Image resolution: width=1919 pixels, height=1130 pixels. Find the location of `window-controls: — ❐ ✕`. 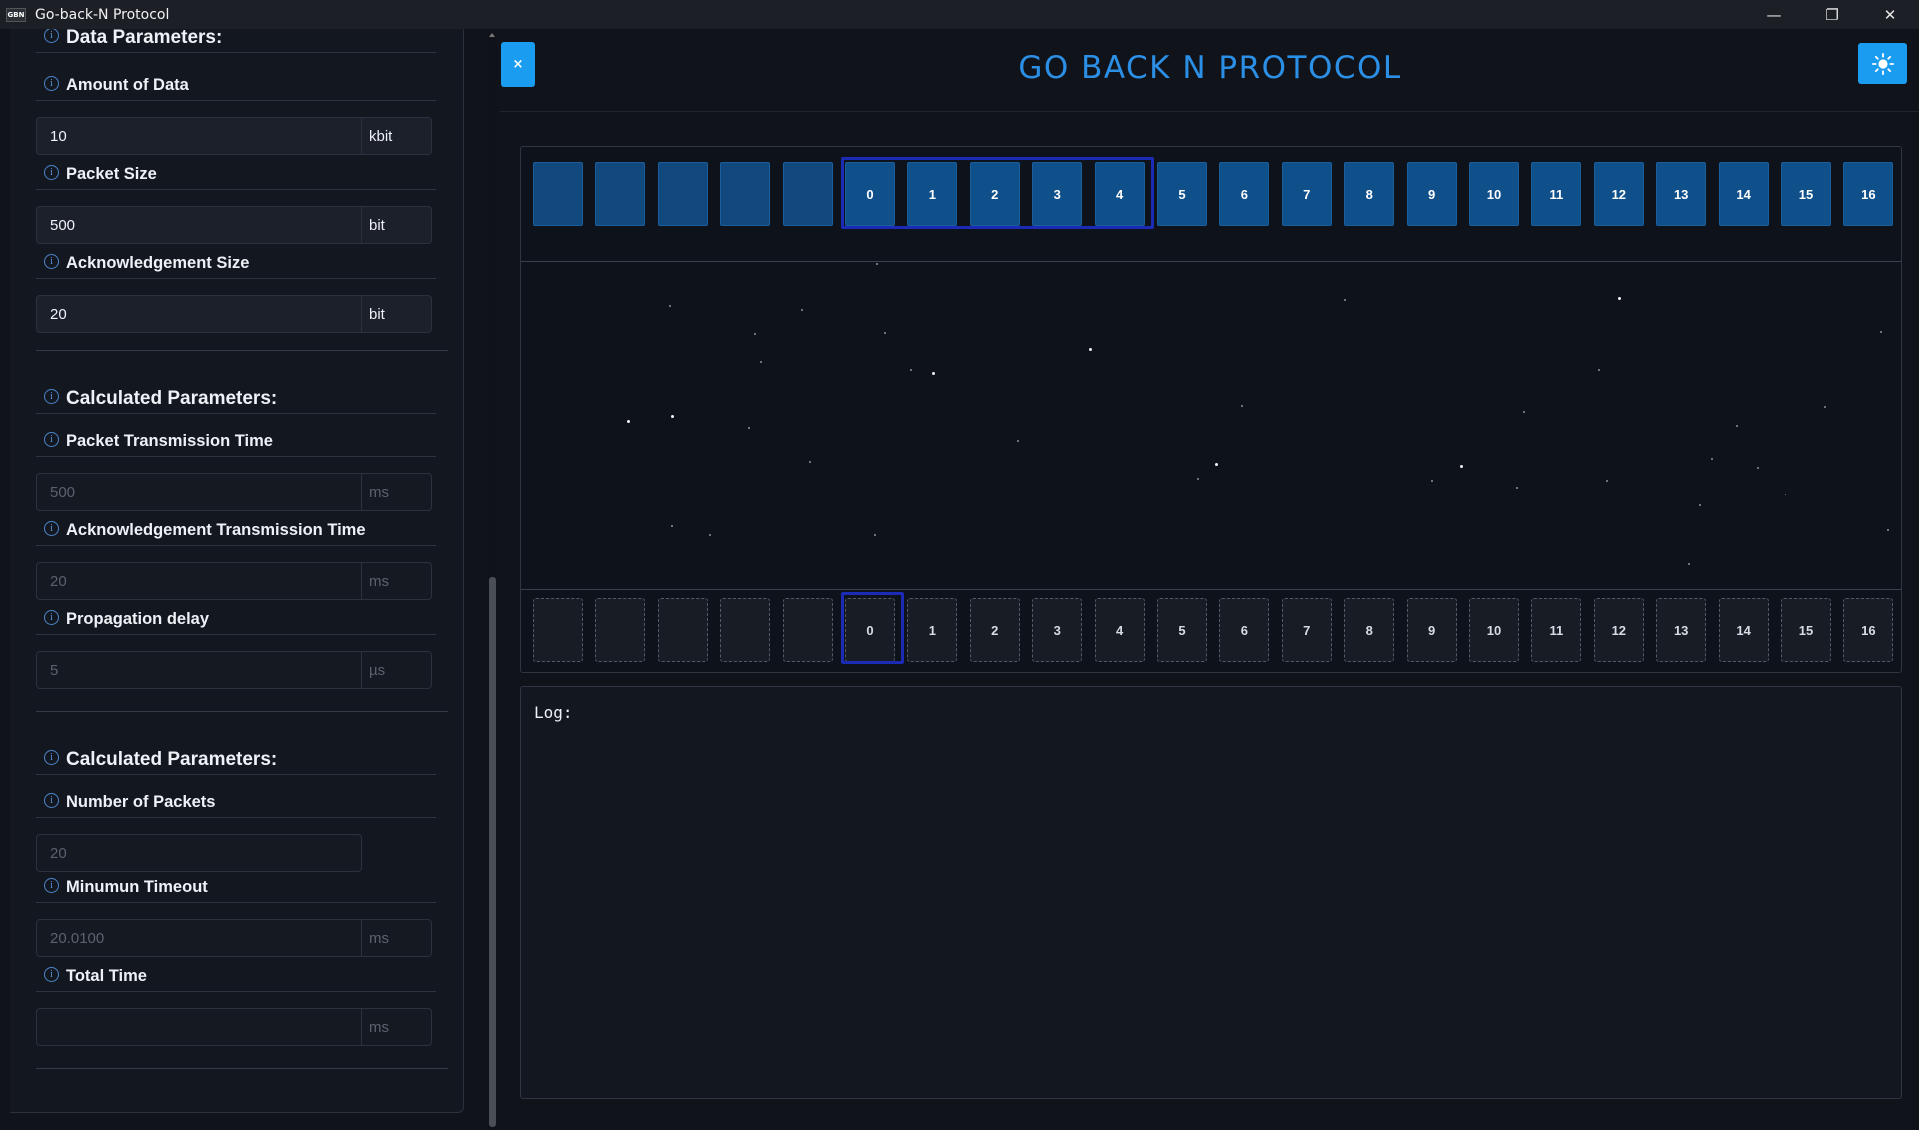

window-controls: — ❐ ✕ is located at coordinates (1832, 14).